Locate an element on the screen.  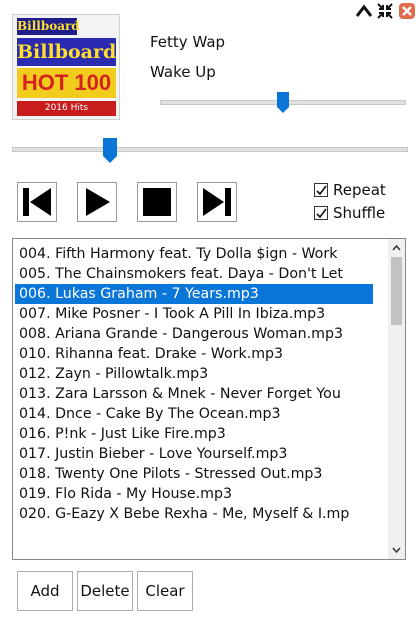
scroll-down-button is located at coordinates (396, 550).